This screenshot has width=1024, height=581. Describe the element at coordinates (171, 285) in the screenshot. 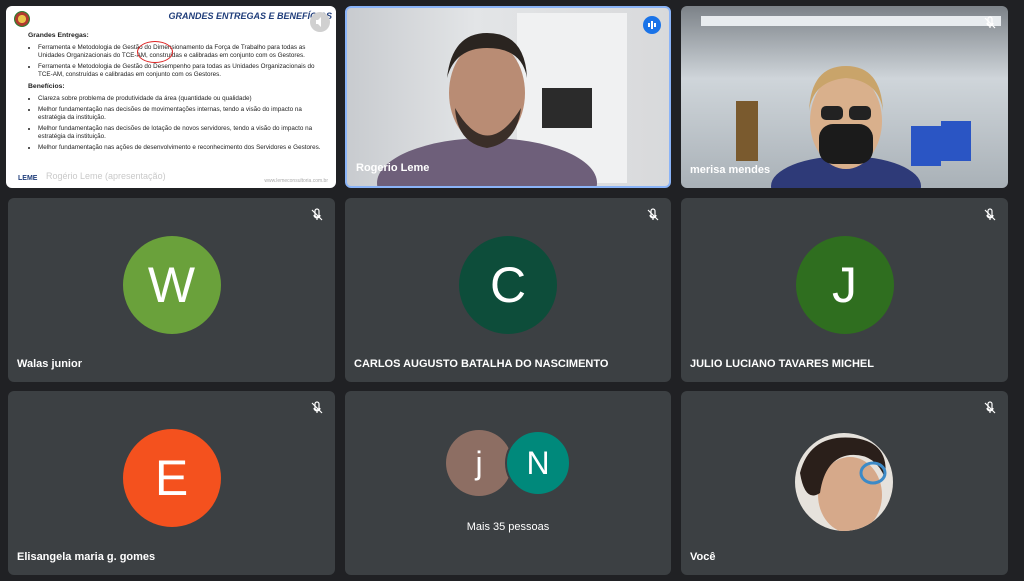

I see `avatar: W` at that location.